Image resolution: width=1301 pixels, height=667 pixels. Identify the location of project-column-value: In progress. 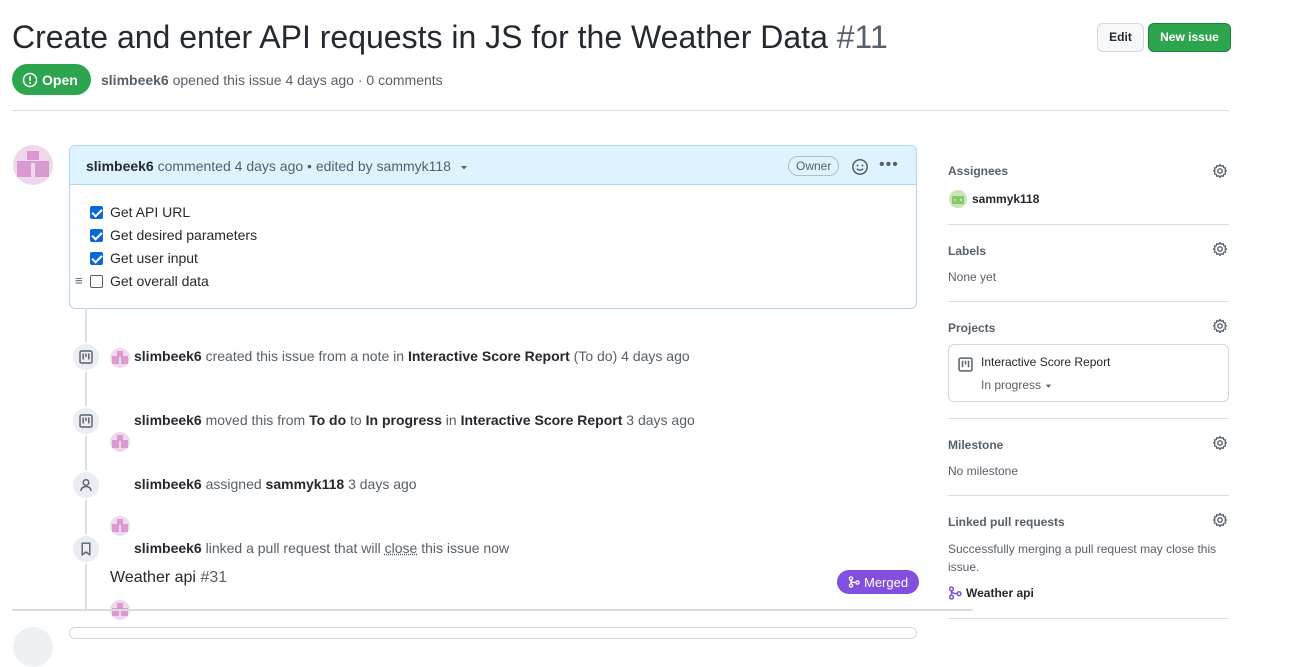
(1011, 385).